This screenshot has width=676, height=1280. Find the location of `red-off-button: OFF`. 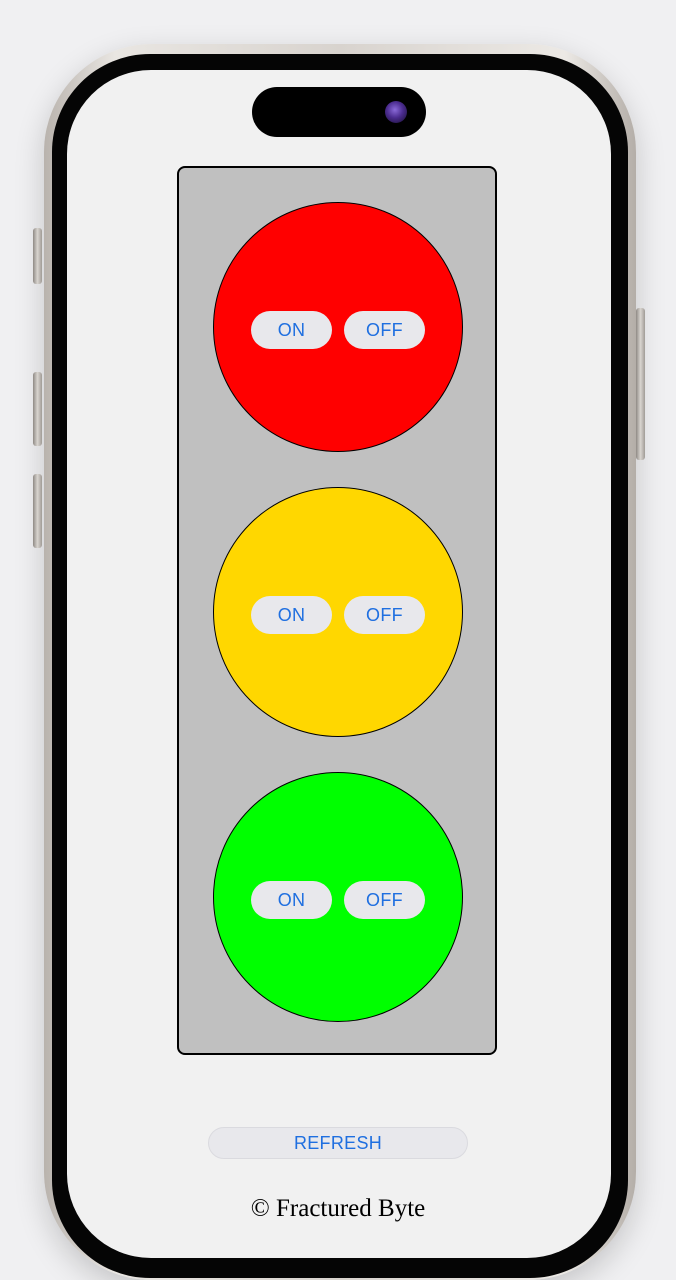

red-off-button: OFF is located at coordinates (384, 330).